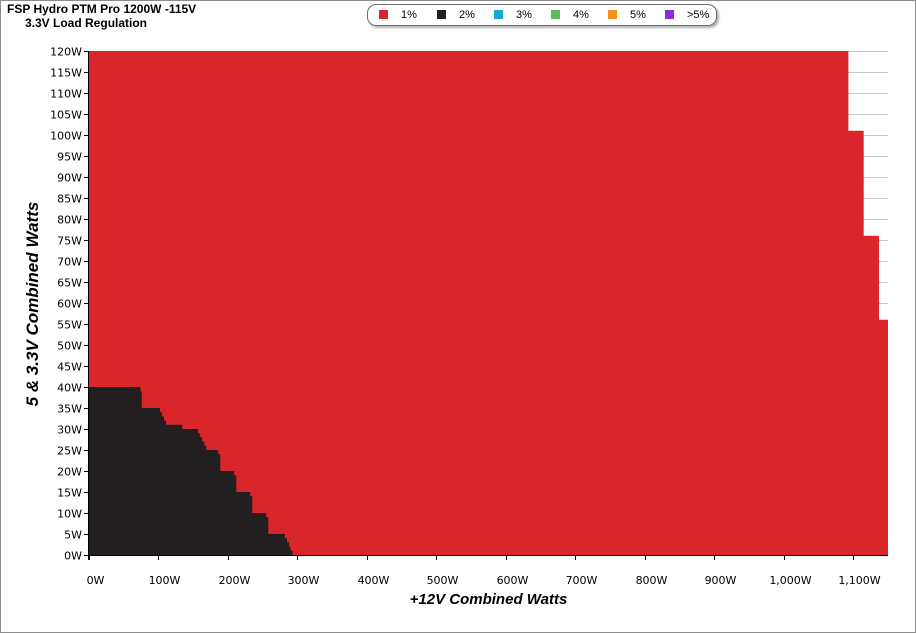  I want to click on y-tick-label: 15W, so click(69, 493).